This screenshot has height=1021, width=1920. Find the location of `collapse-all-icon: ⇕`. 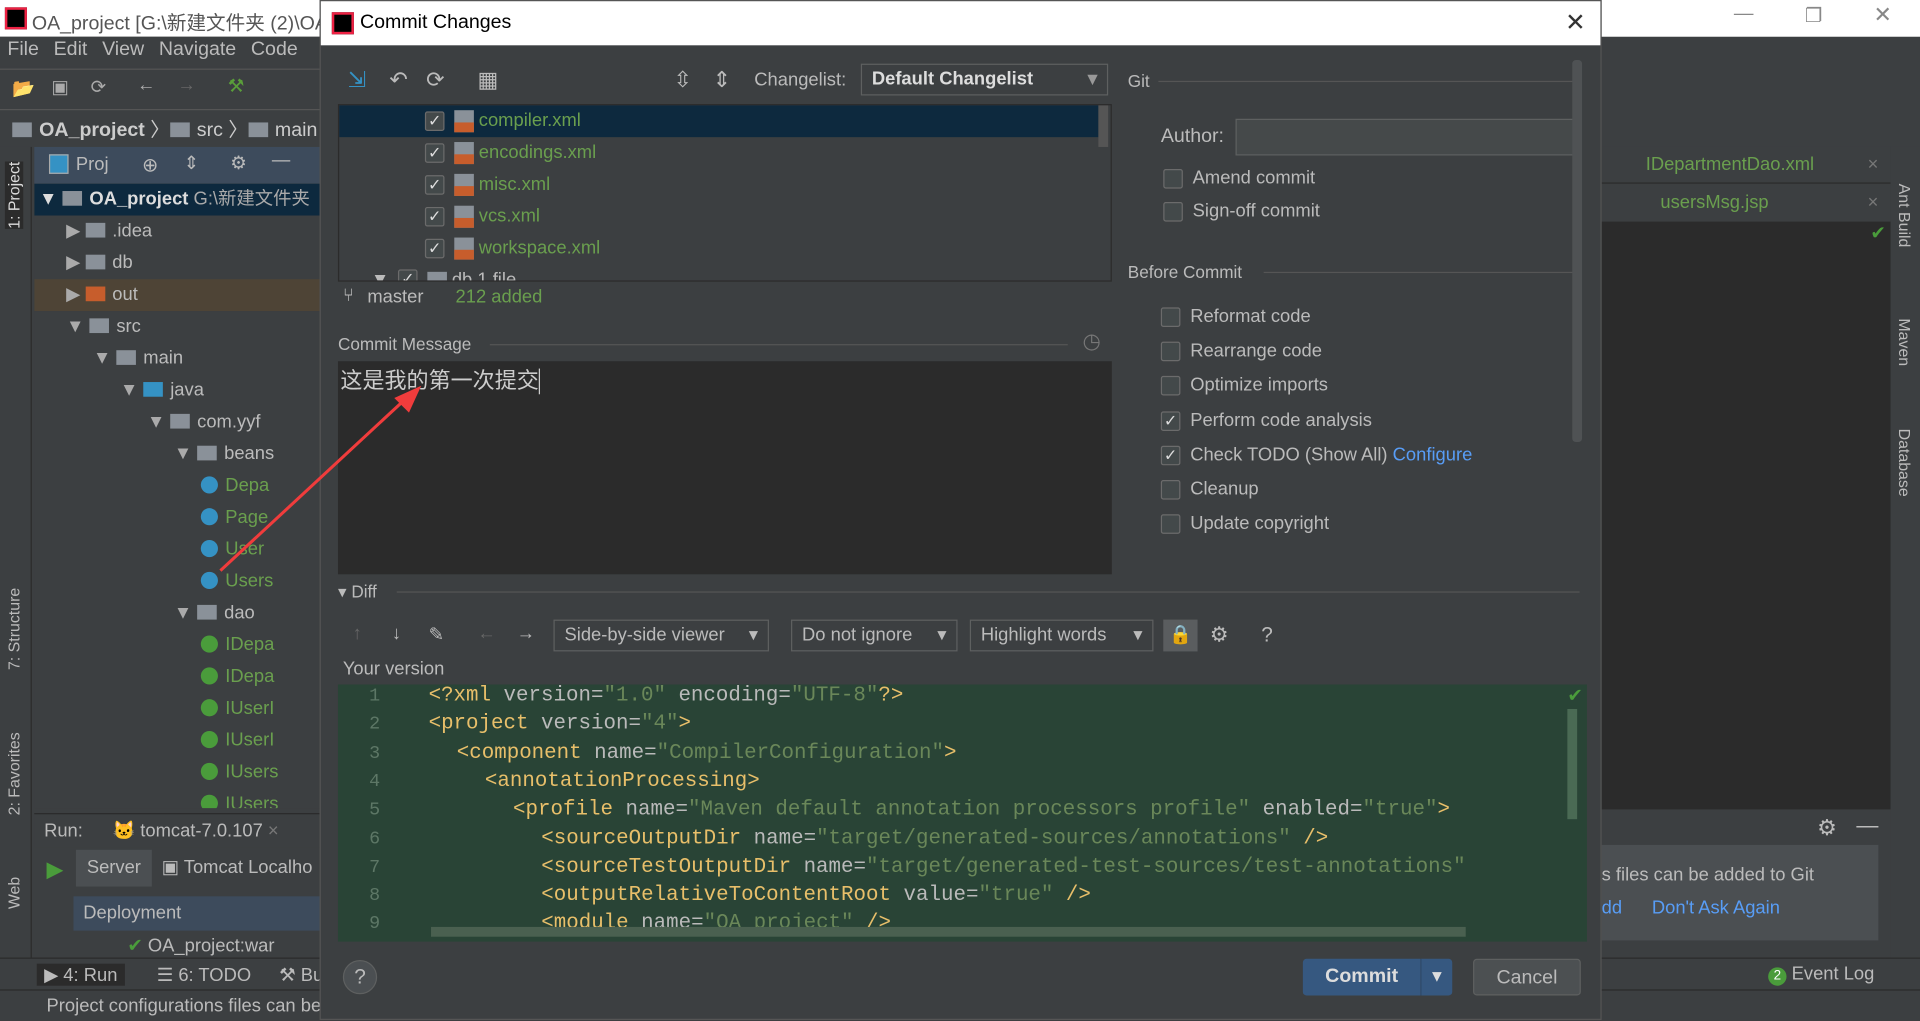

collapse-all-icon: ⇕ is located at coordinates (722, 80).